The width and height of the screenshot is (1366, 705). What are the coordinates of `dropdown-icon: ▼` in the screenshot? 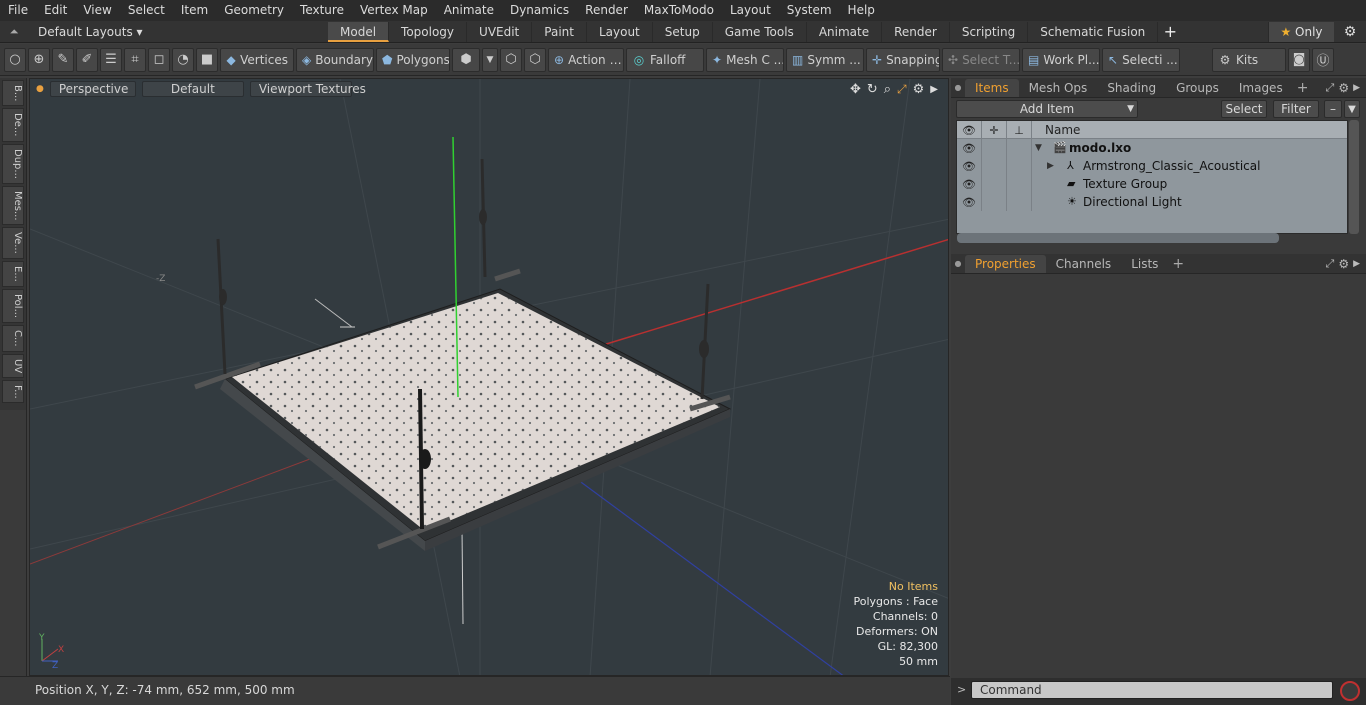 It's located at (490, 59).